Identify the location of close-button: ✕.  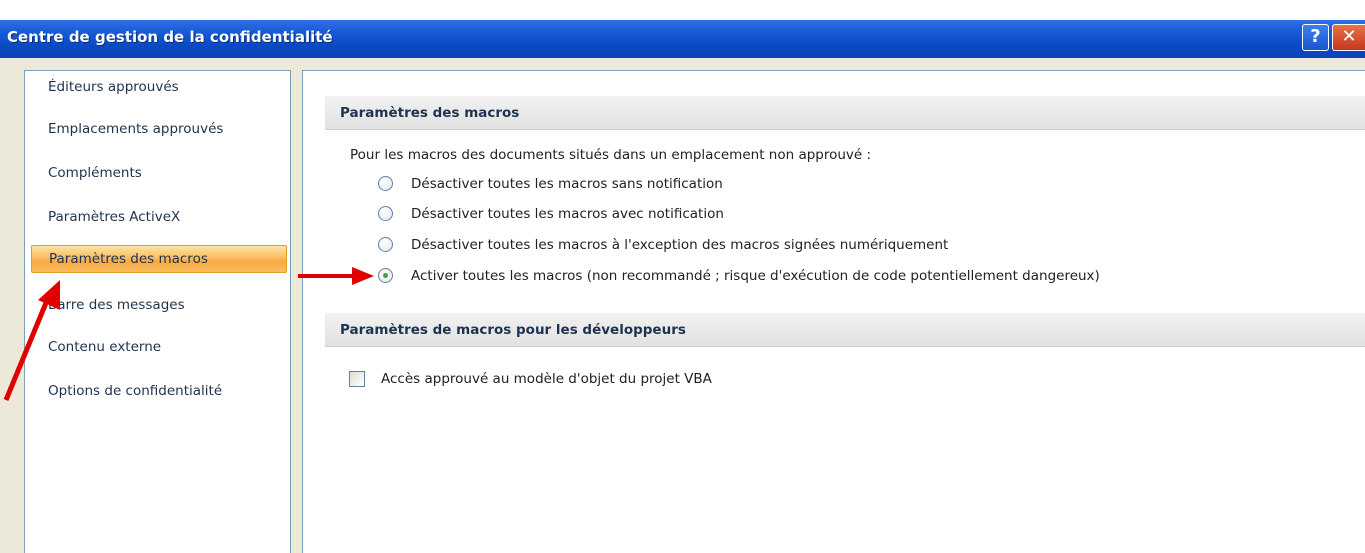
(1348, 37).